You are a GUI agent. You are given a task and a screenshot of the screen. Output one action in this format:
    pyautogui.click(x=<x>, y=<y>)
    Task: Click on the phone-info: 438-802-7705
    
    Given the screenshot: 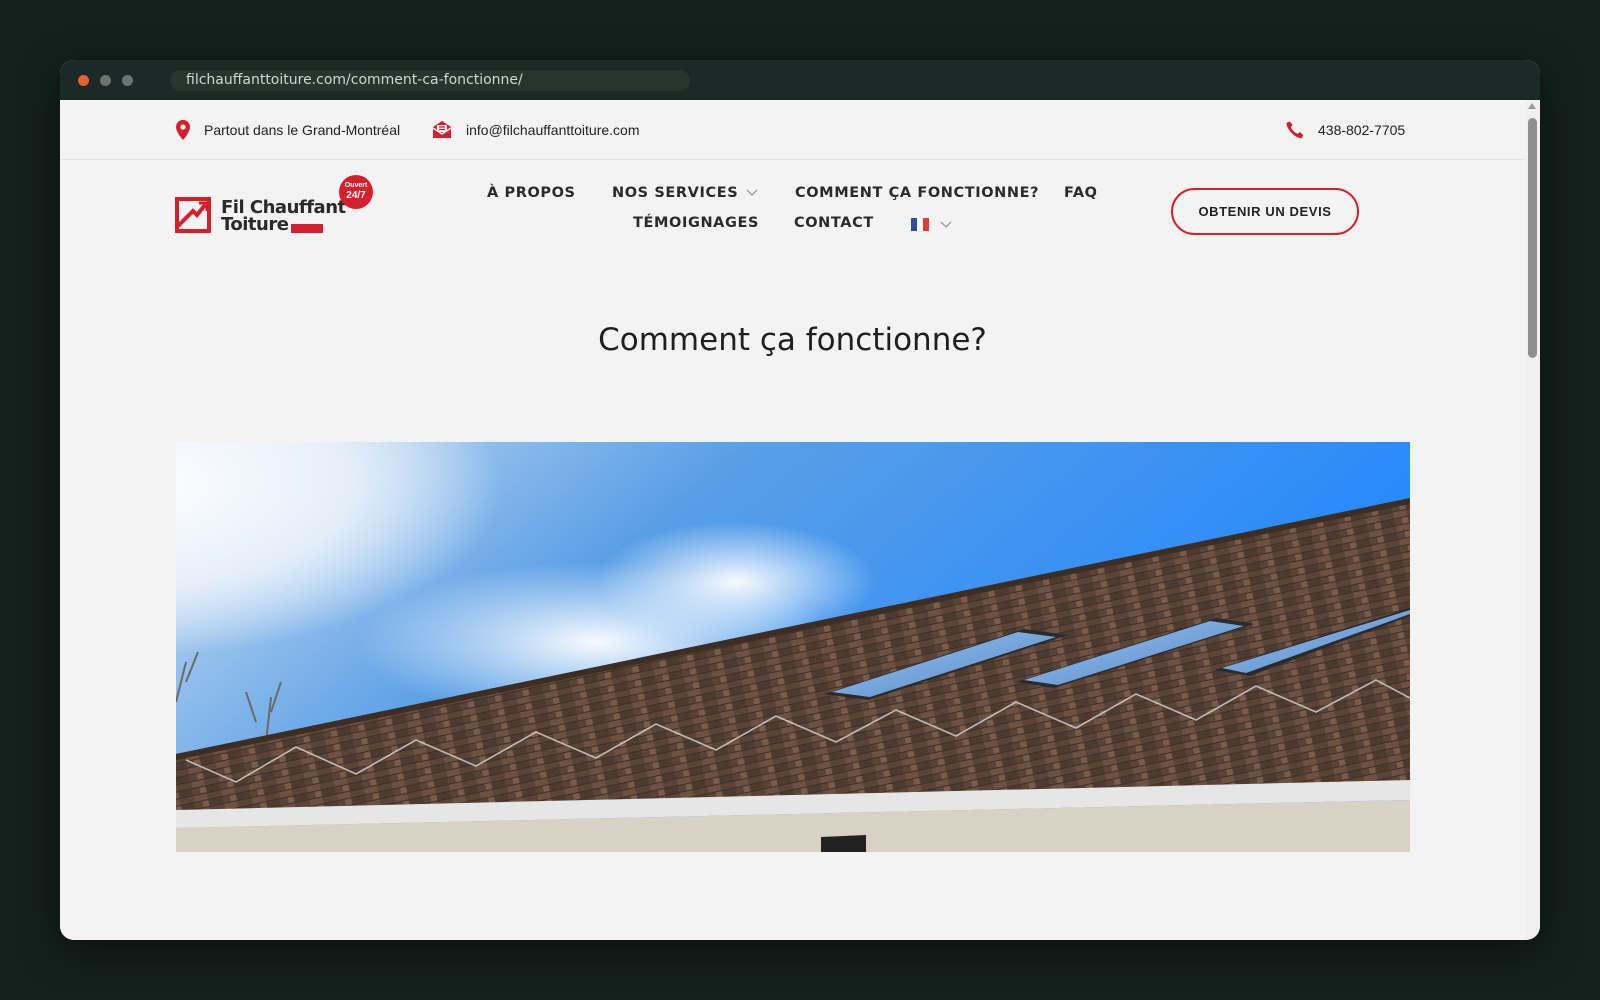 What is the action you would take?
    pyautogui.click(x=1345, y=130)
    